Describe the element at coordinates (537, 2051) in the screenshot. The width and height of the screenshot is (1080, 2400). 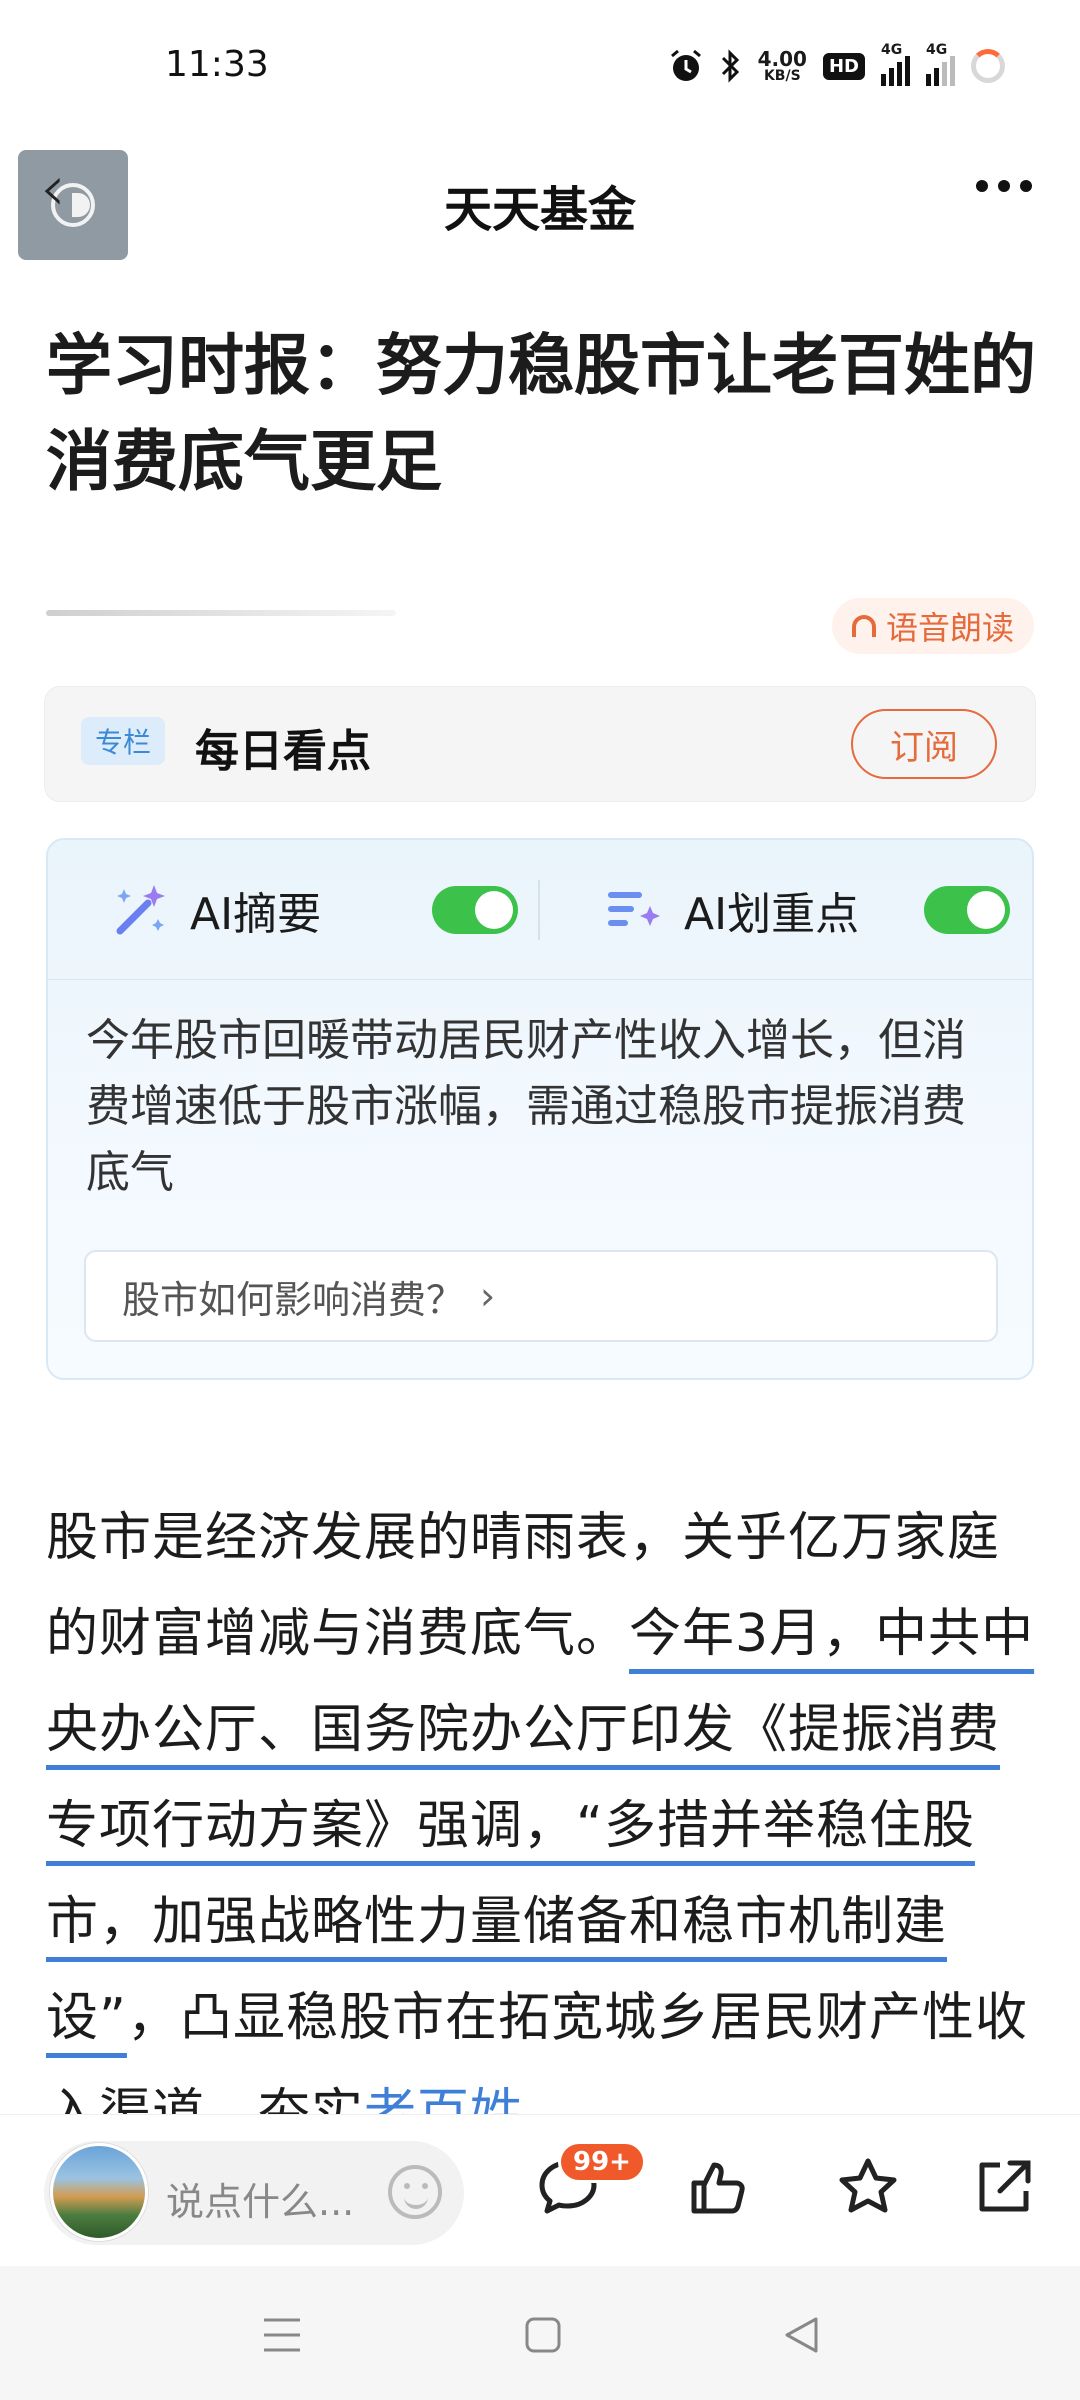
I see `body-text-part2: ，凸显稳股市在拓宽城乡居民财产性收入渠道，夯实` at that location.